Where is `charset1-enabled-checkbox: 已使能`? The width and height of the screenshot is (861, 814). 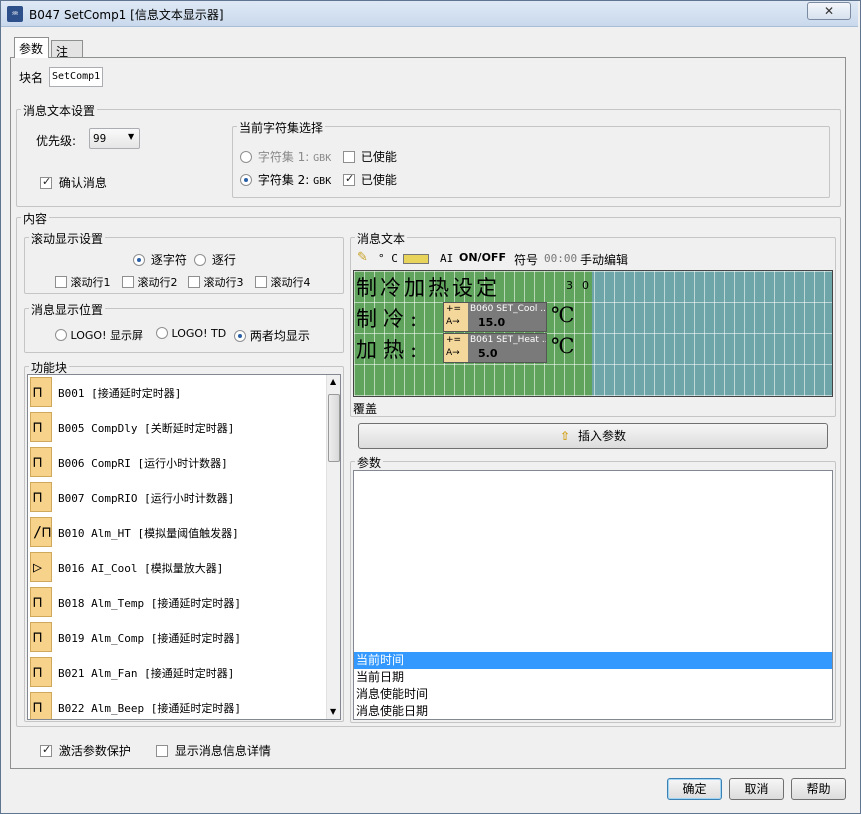 charset1-enabled-checkbox: 已使能 is located at coordinates (370, 156).